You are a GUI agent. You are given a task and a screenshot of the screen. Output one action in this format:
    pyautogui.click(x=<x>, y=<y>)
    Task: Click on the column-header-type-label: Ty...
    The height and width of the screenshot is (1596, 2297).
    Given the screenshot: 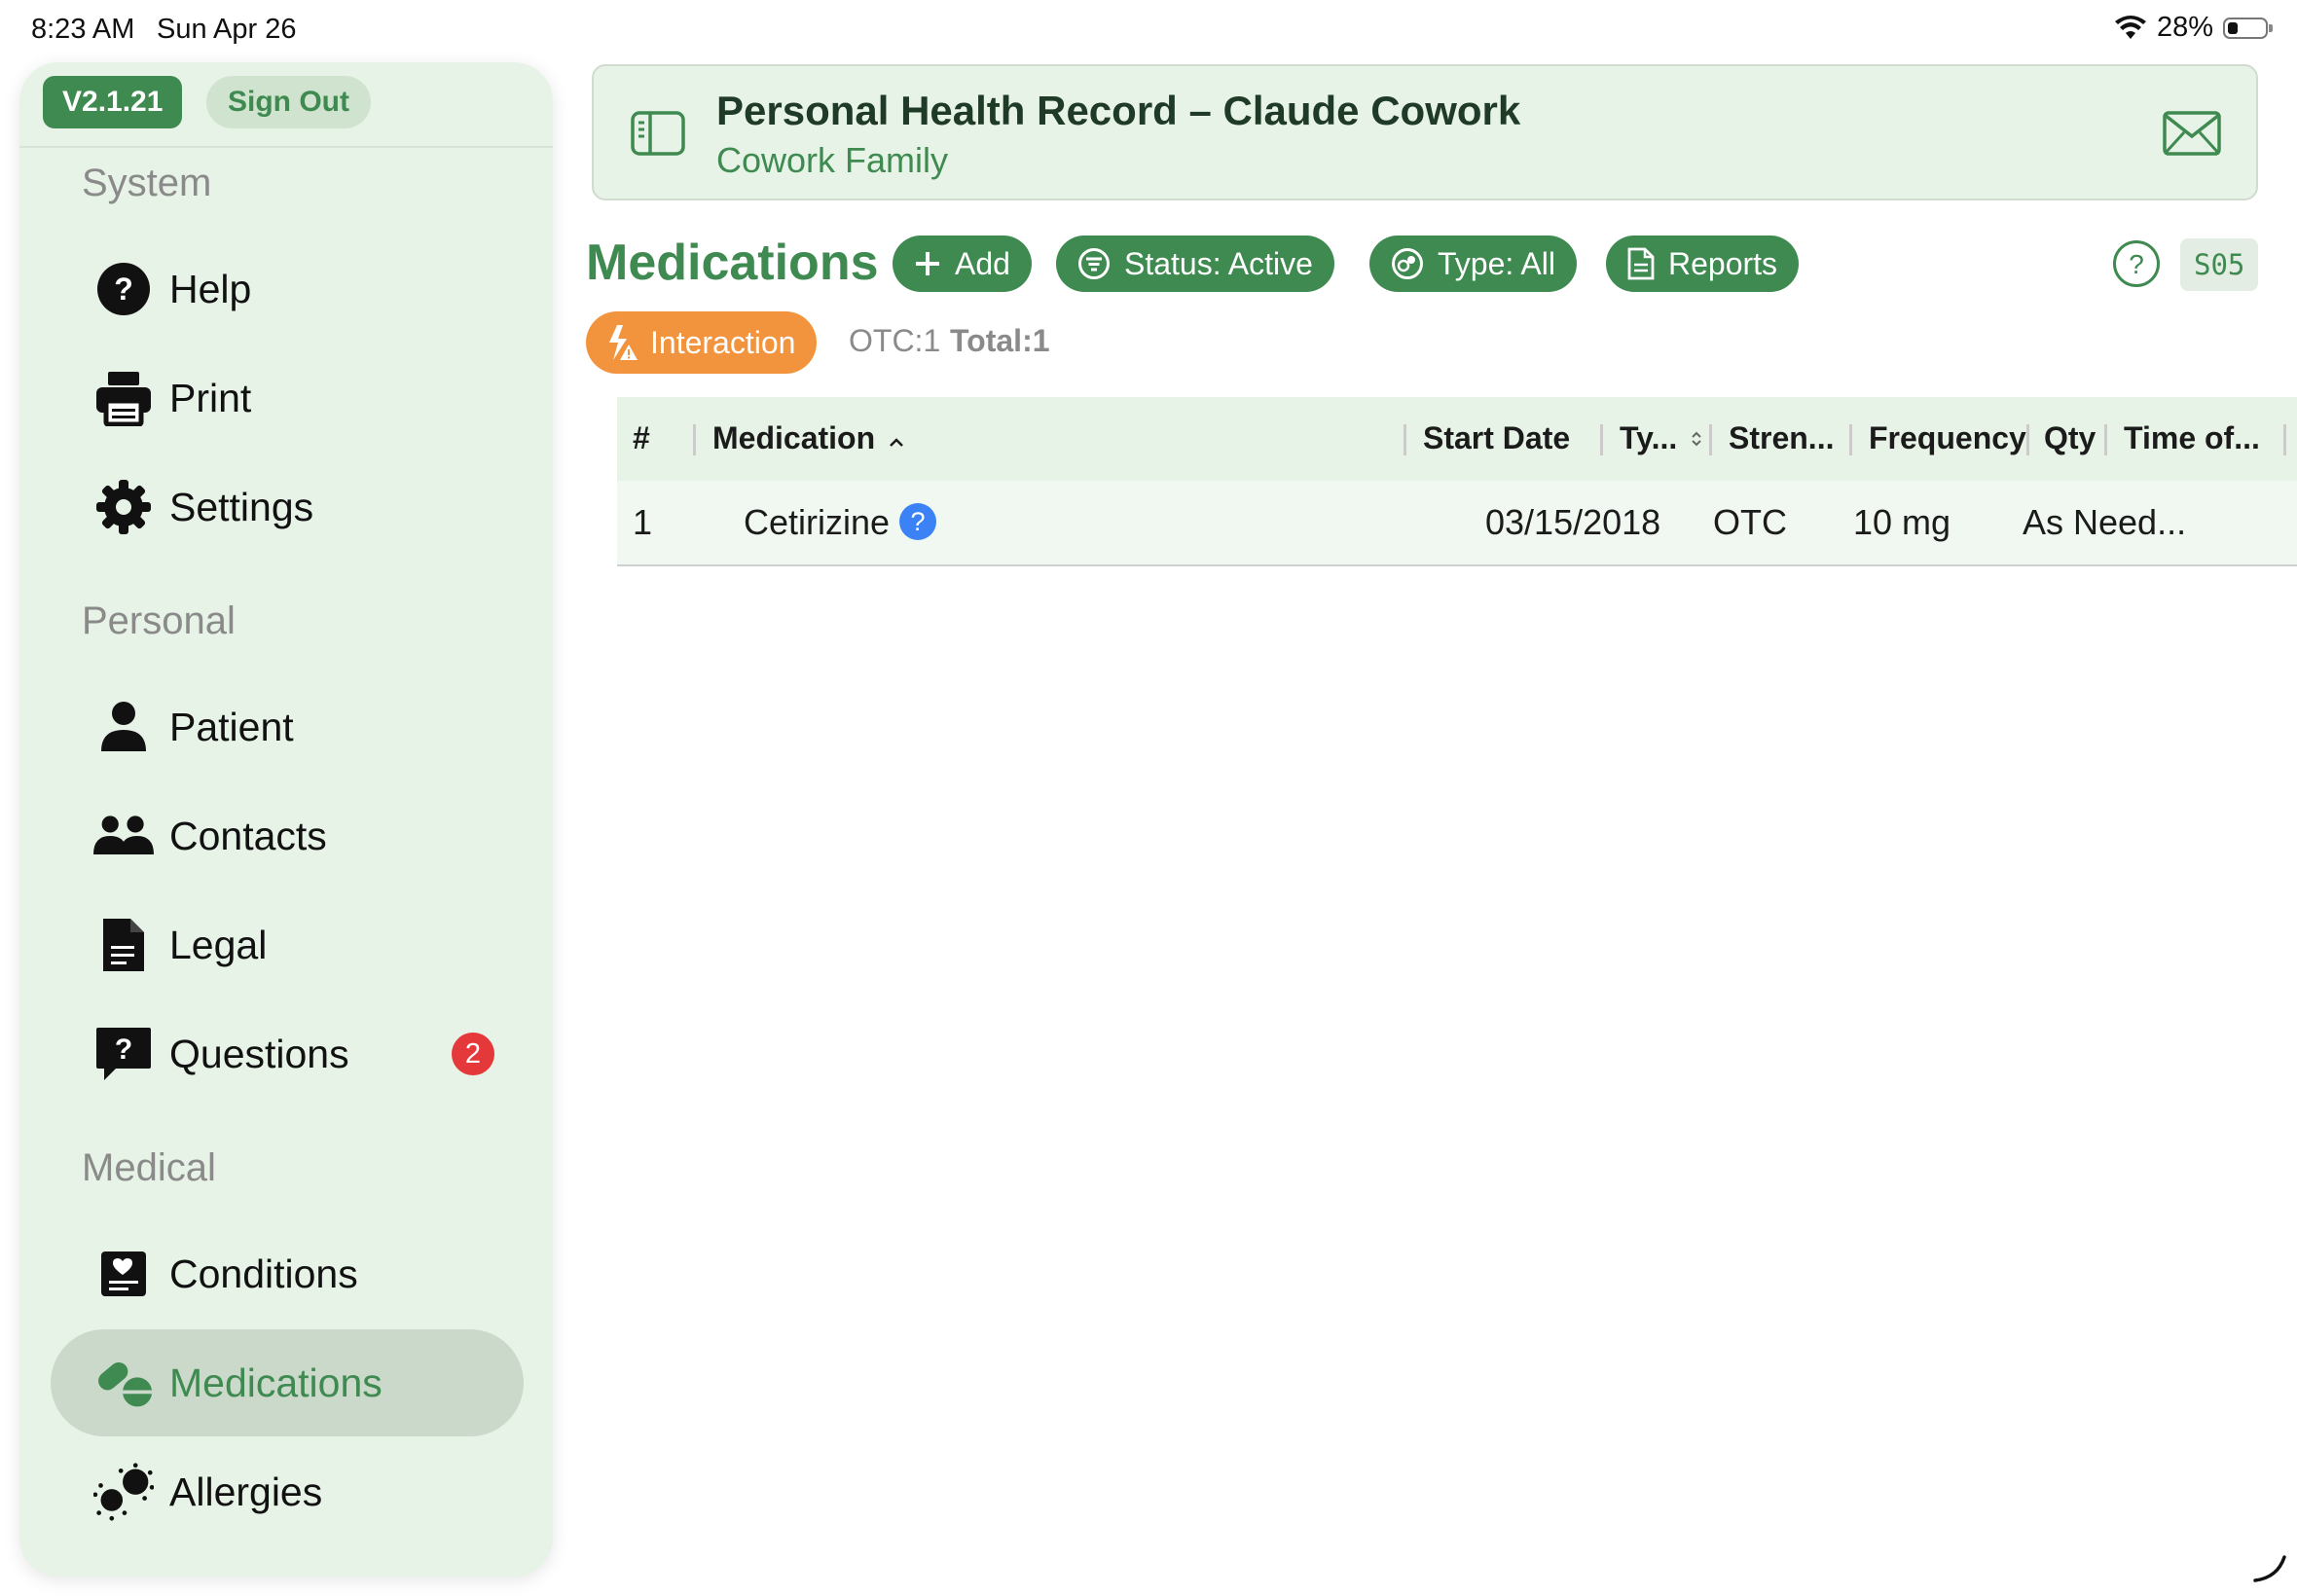 What is the action you would take?
    pyautogui.click(x=1649, y=437)
    